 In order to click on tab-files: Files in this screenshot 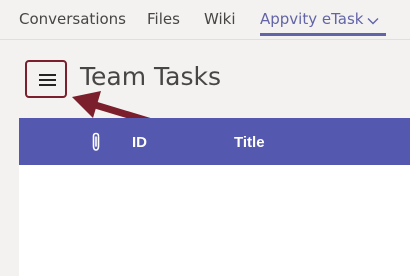, I will do `click(163, 19)`.